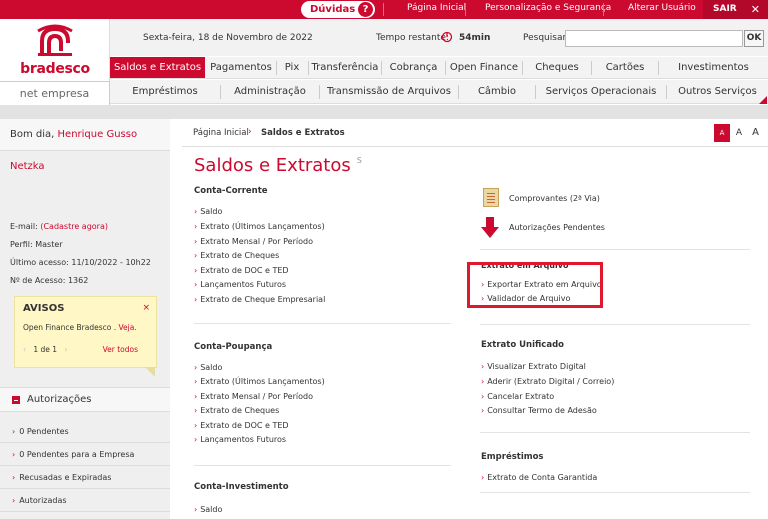  Describe the element at coordinates (55, 40) in the screenshot. I see `bradesco-tree-icon` at that location.